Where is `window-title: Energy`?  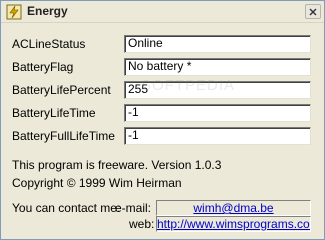
window-title: Energy is located at coordinates (47, 11).